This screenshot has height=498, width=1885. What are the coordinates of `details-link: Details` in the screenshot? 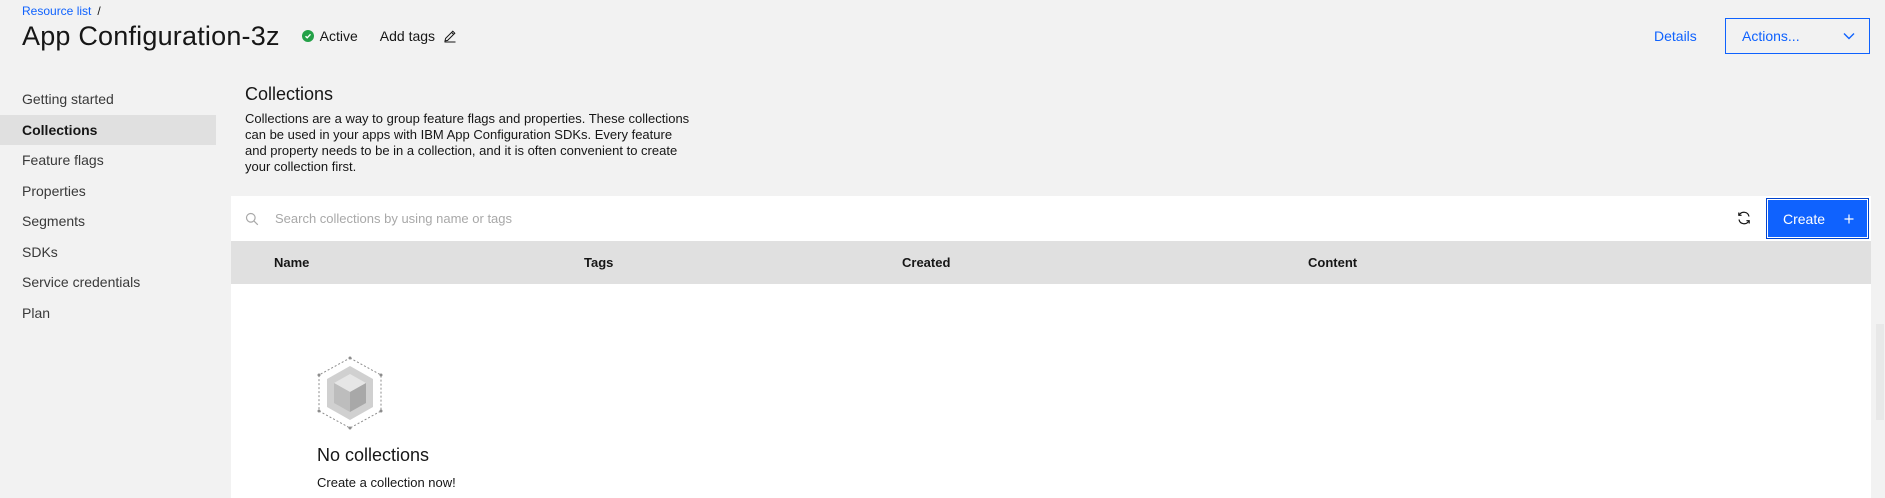 It's located at (1675, 36).